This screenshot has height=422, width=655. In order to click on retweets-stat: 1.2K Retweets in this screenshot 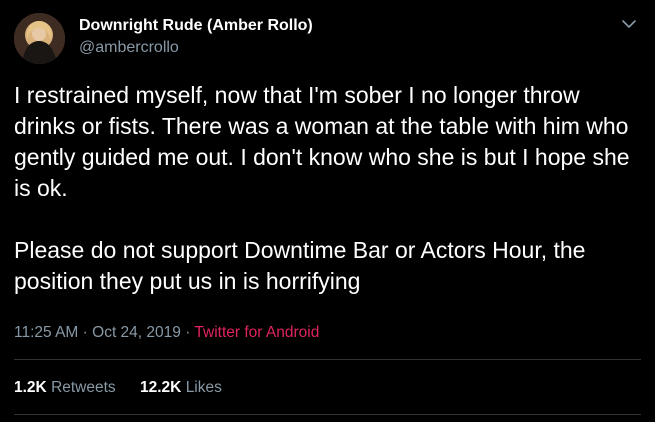, I will do `click(67, 387)`.